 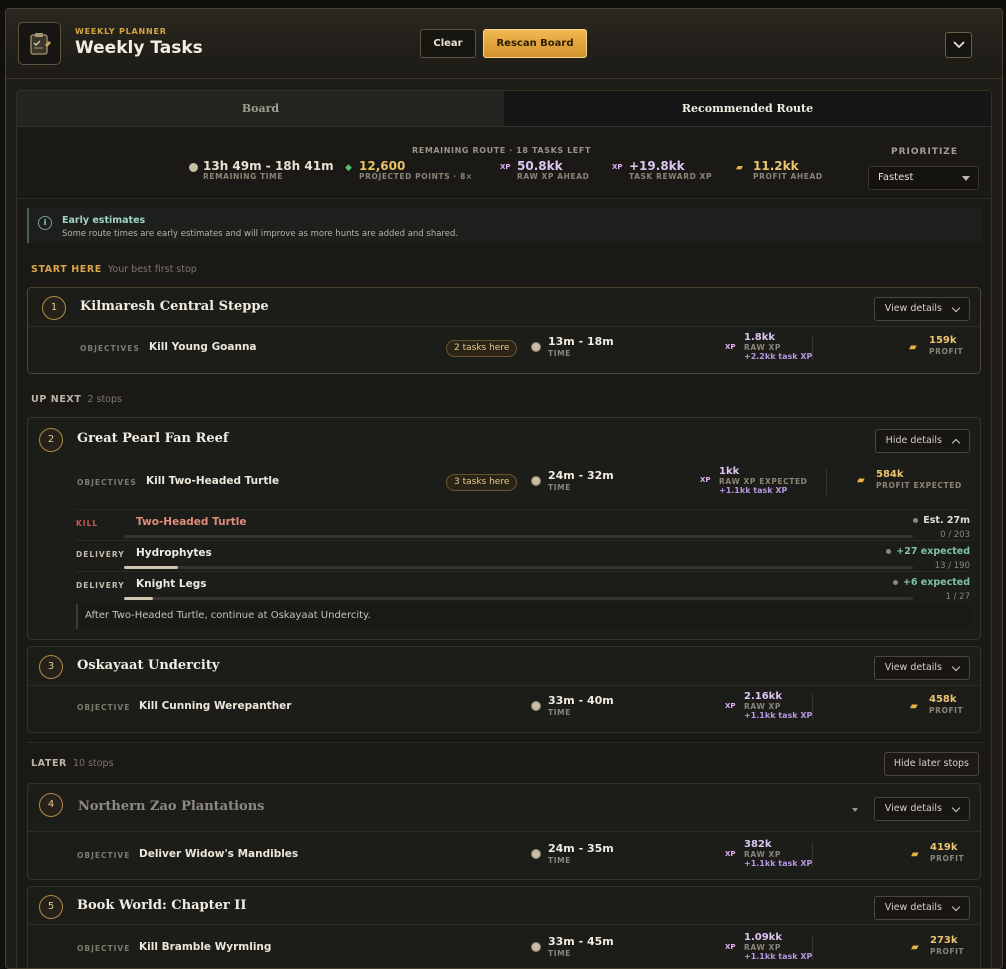 What do you see at coordinates (924, 152) in the screenshot?
I see `prioritize-label: PRIORITIZE` at bounding box center [924, 152].